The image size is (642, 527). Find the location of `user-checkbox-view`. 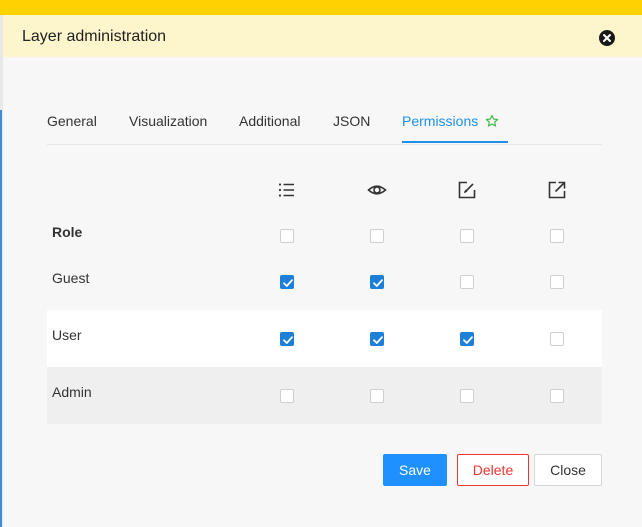

user-checkbox-view is located at coordinates (377, 339).